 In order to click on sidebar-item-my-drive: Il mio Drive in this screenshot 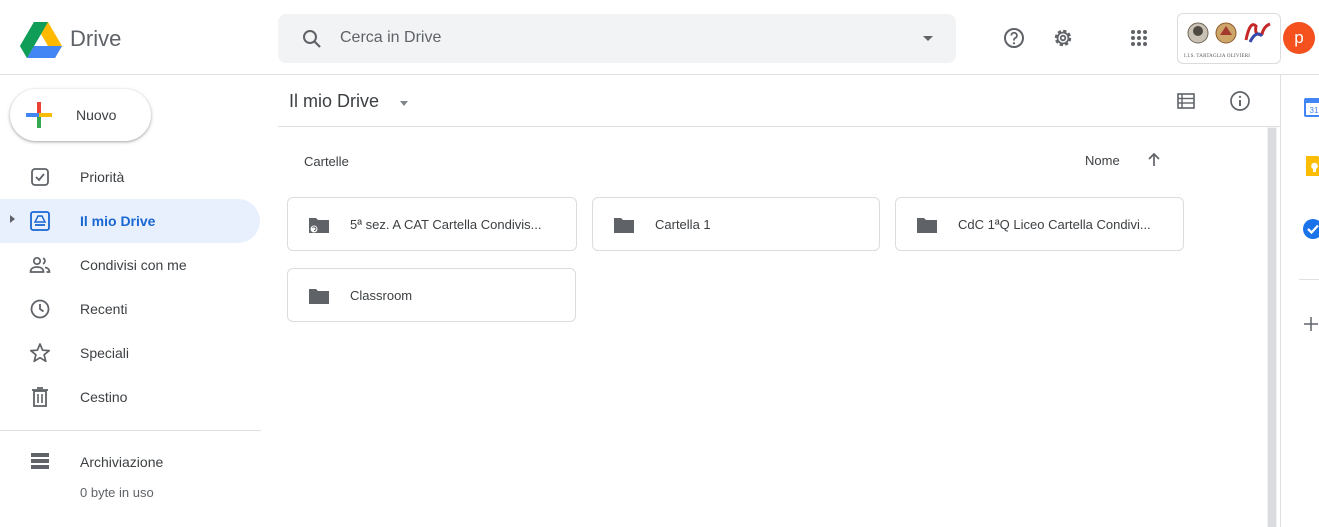, I will do `click(130, 221)`.